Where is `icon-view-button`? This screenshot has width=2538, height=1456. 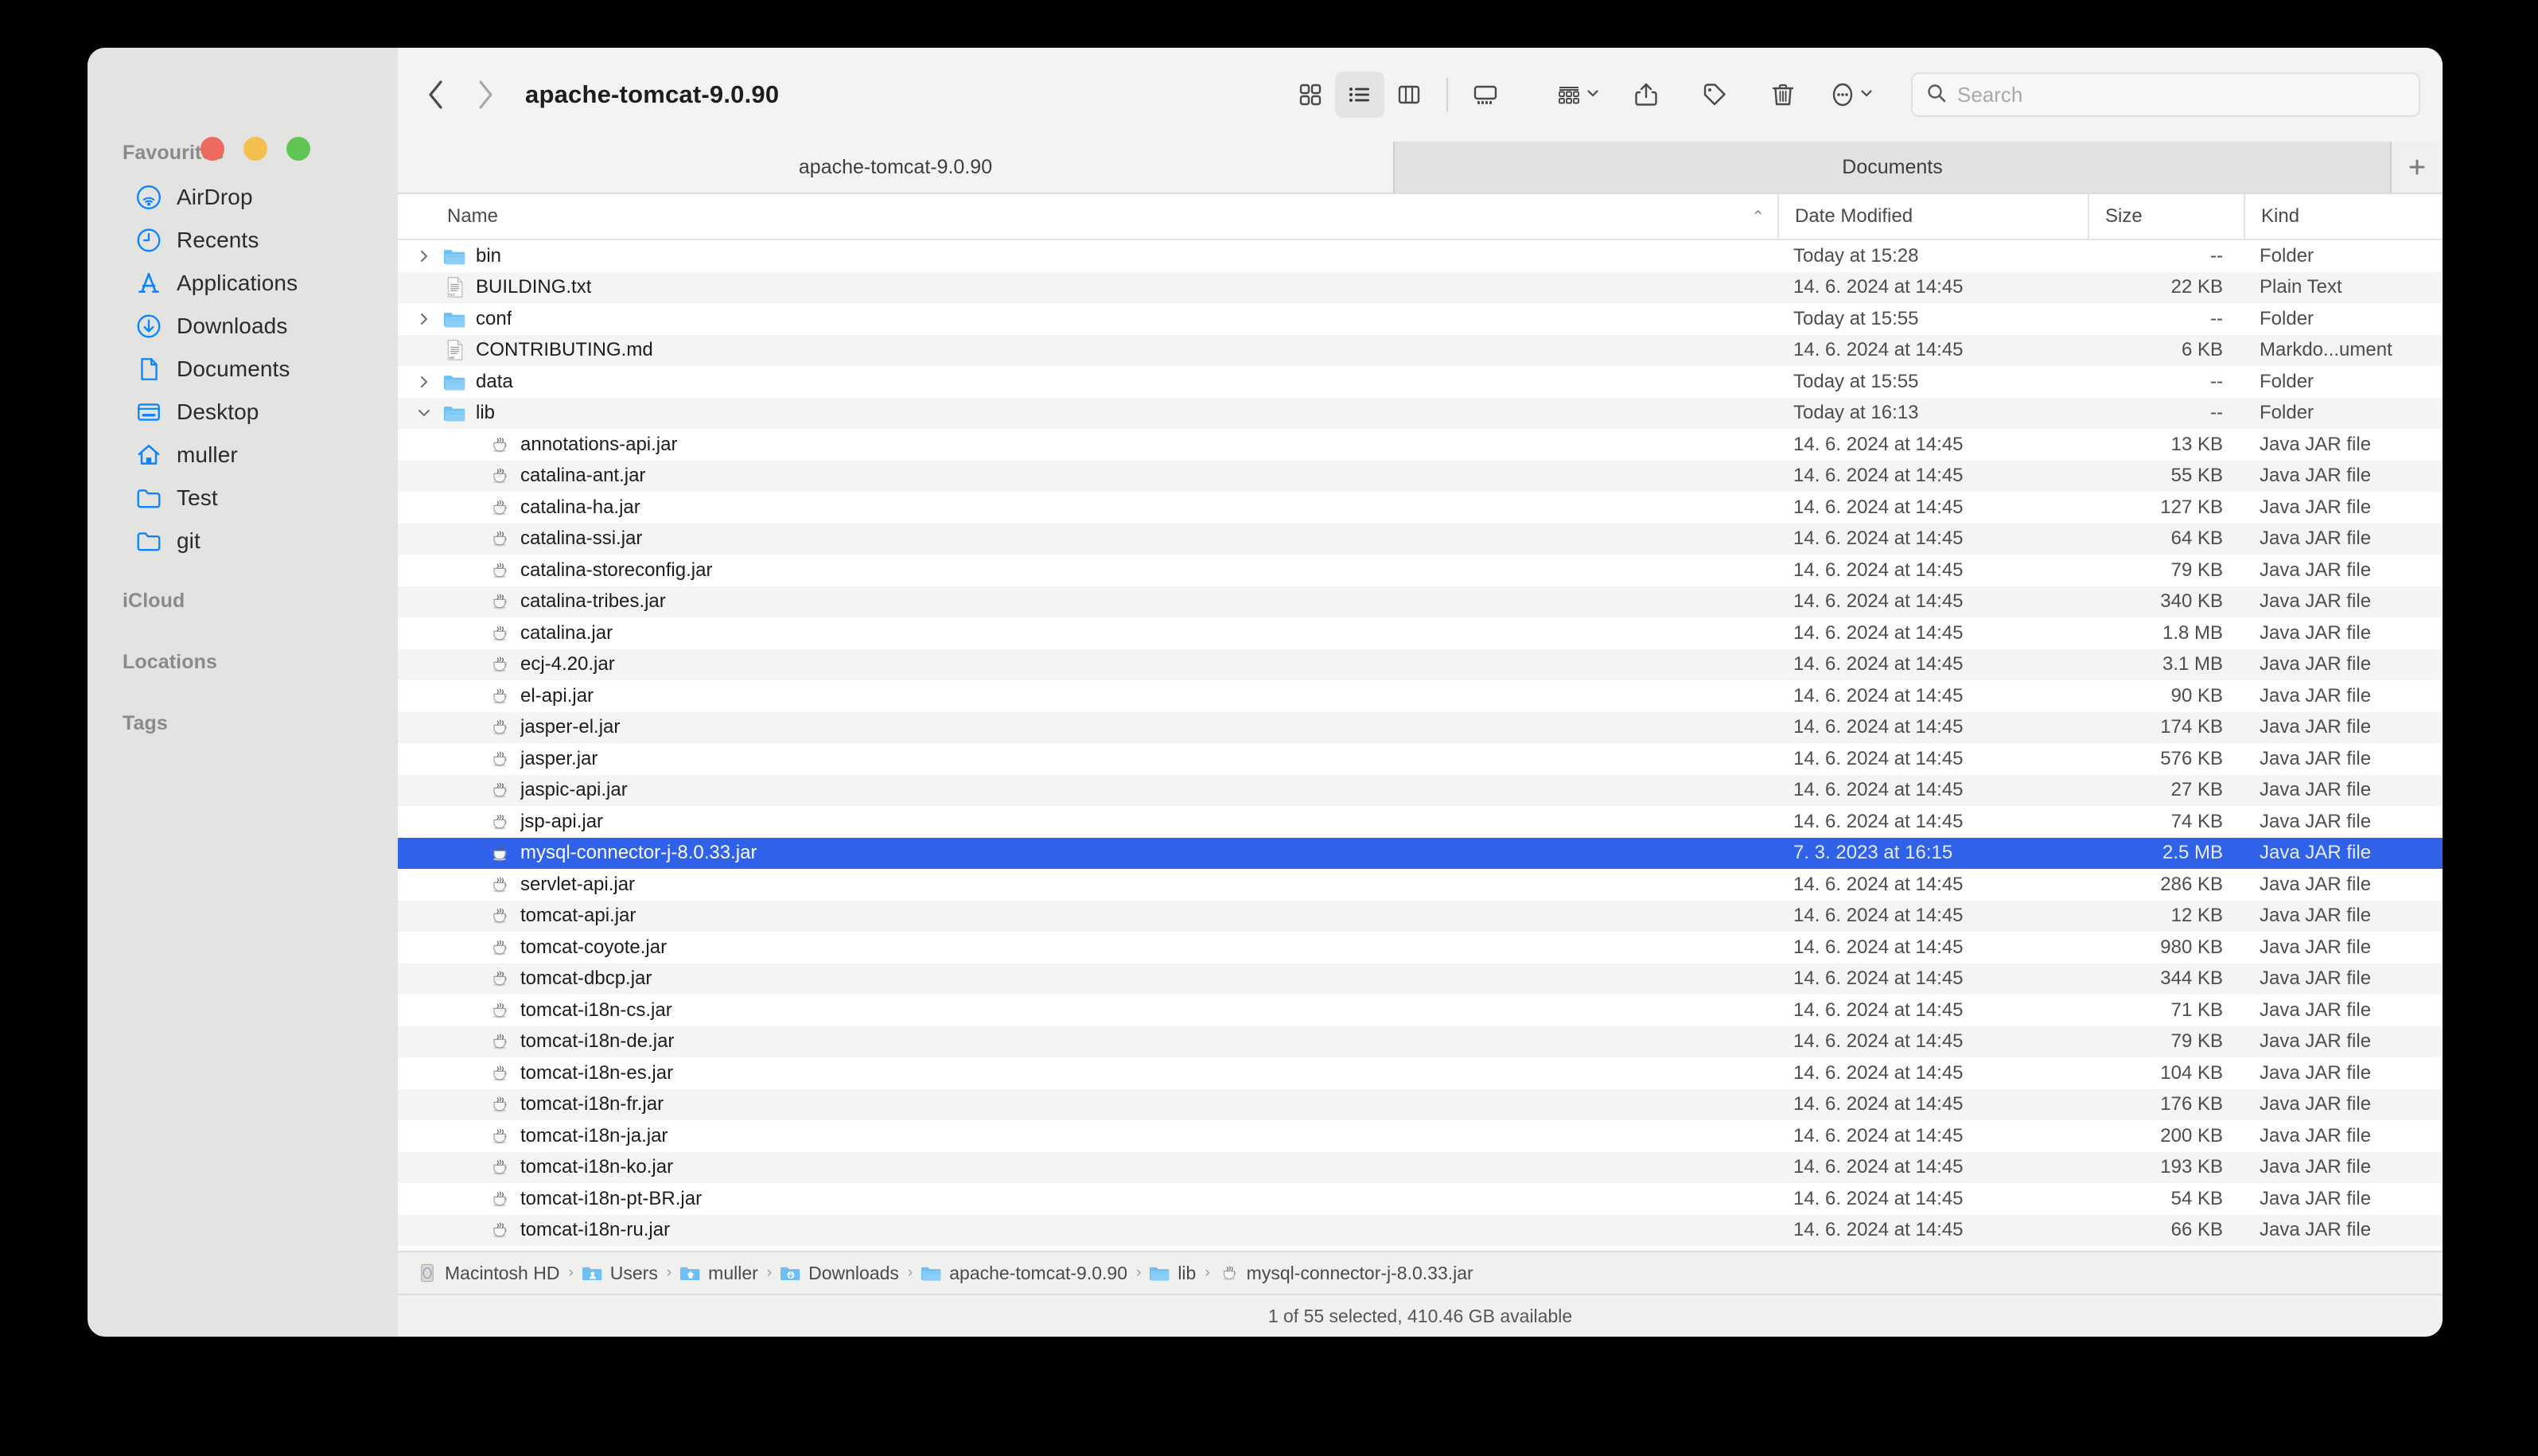
icon-view-button is located at coordinates (1310, 95).